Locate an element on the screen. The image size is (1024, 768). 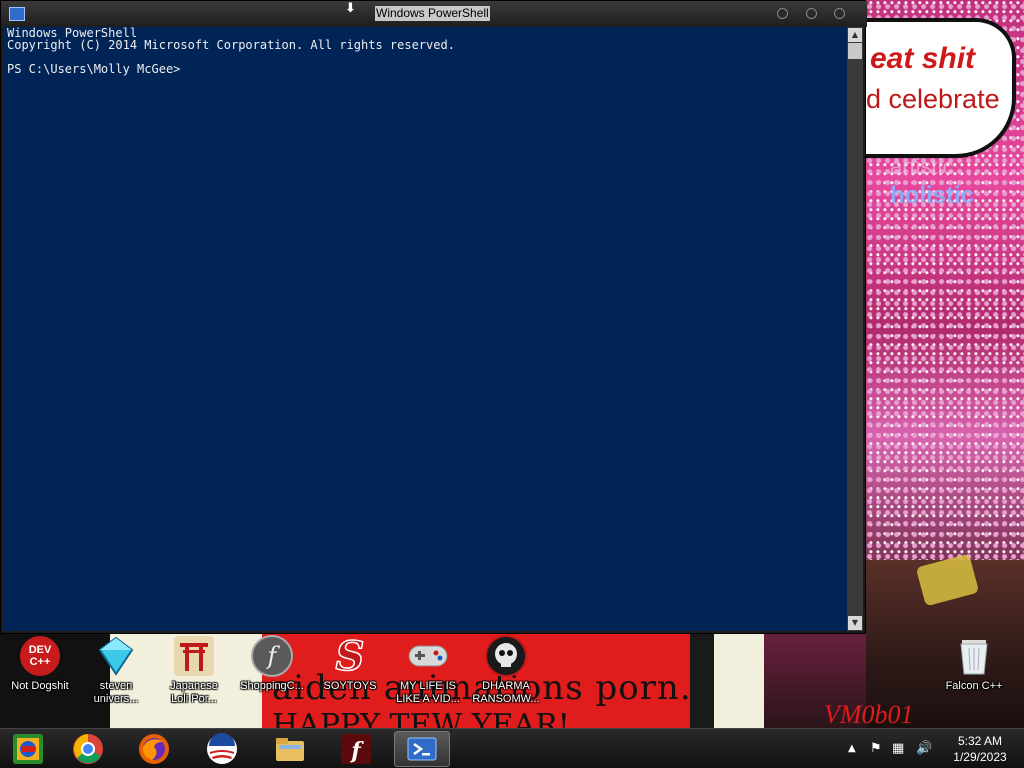
wallpaper-dark-mid is located at coordinates (702, 680).